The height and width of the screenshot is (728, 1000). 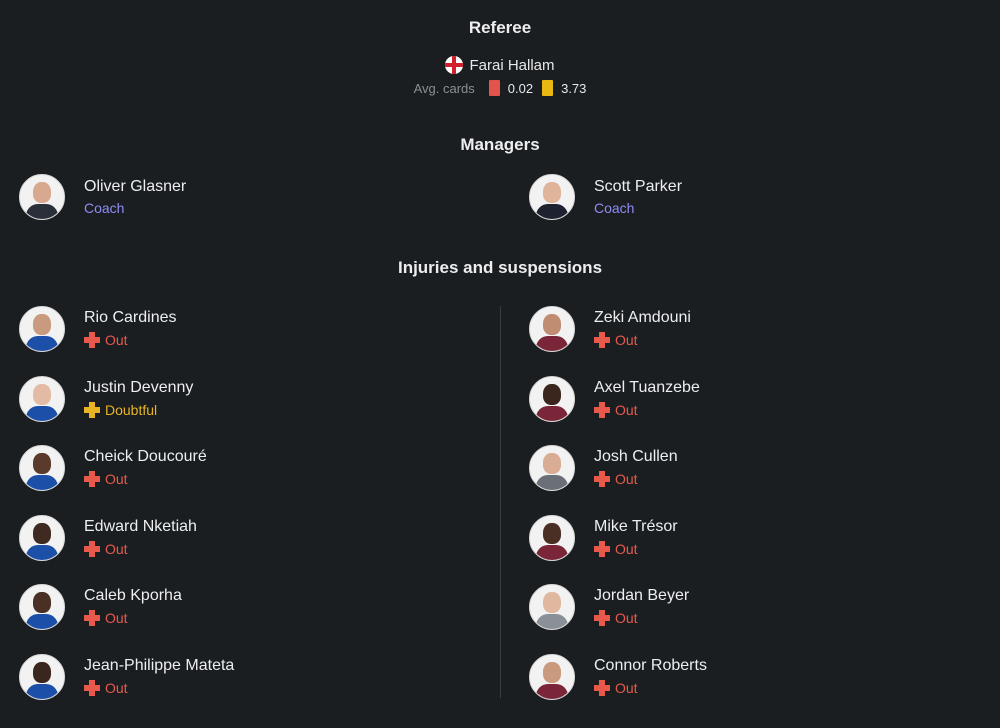 What do you see at coordinates (500, 144) in the screenshot?
I see `managers-title: Managers` at bounding box center [500, 144].